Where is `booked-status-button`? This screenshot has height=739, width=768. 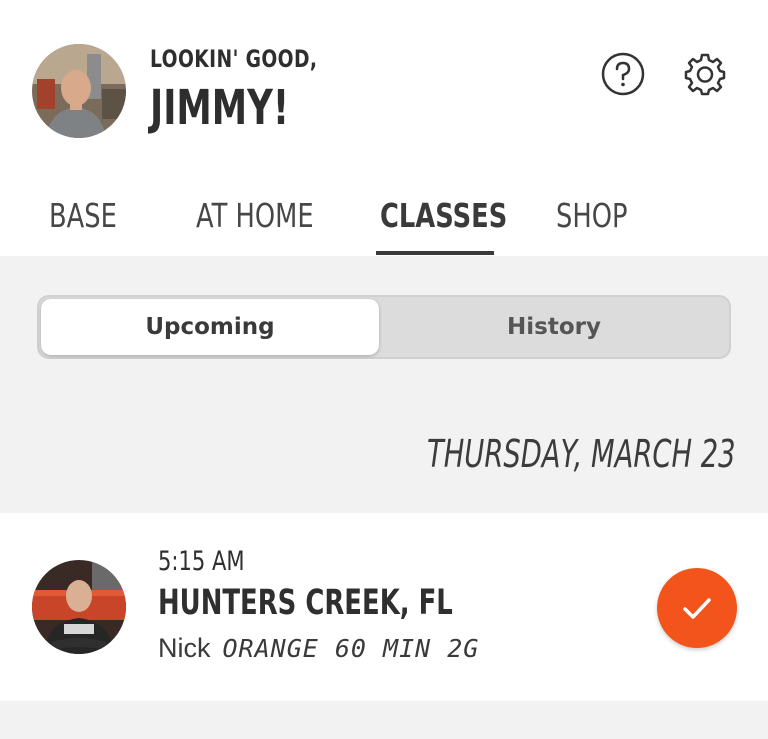 booked-status-button is located at coordinates (697, 608).